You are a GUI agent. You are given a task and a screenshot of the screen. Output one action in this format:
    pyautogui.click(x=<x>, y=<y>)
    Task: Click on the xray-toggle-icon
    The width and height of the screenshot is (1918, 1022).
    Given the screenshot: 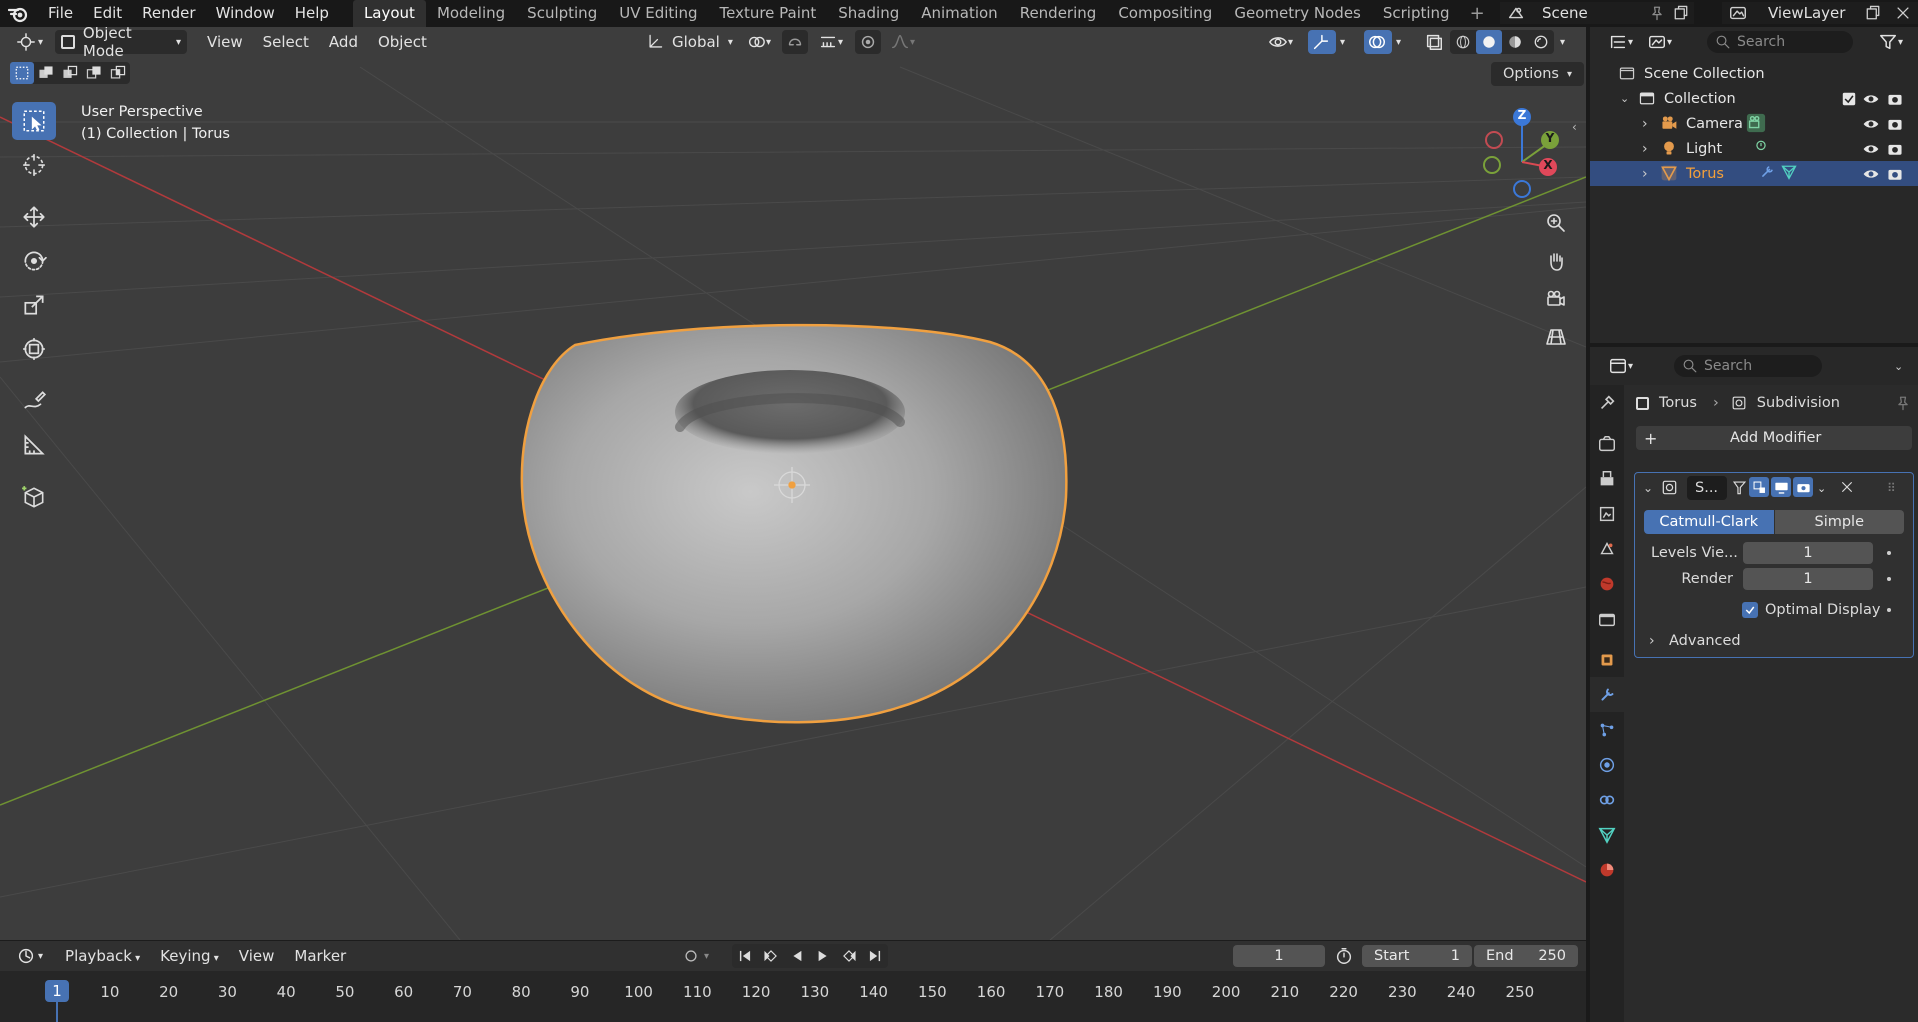 What is the action you would take?
    pyautogui.click(x=1434, y=42)
    